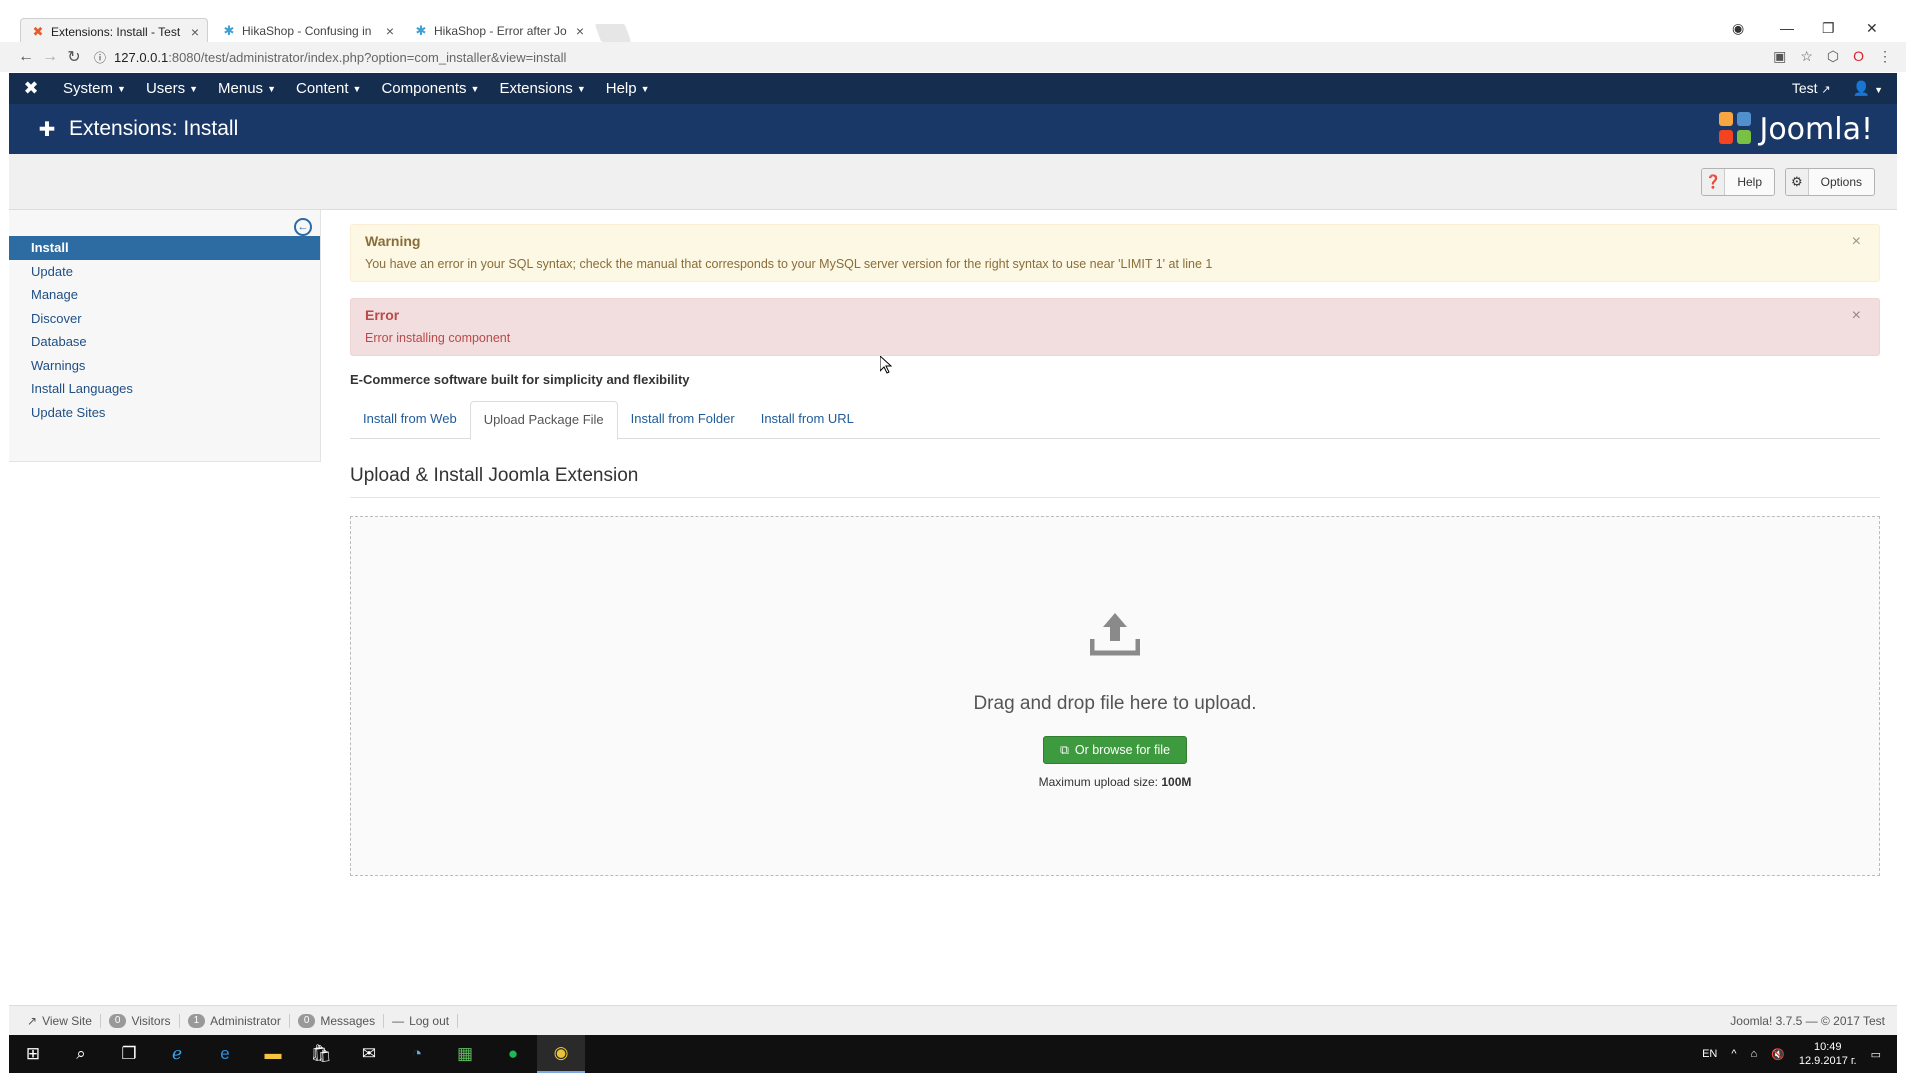 The height and width of the screenshot is (1080, 1906). Describe the element at coordinates (154, 128) in the screenshot. I see `page-title: Extensions: Install` at that location.